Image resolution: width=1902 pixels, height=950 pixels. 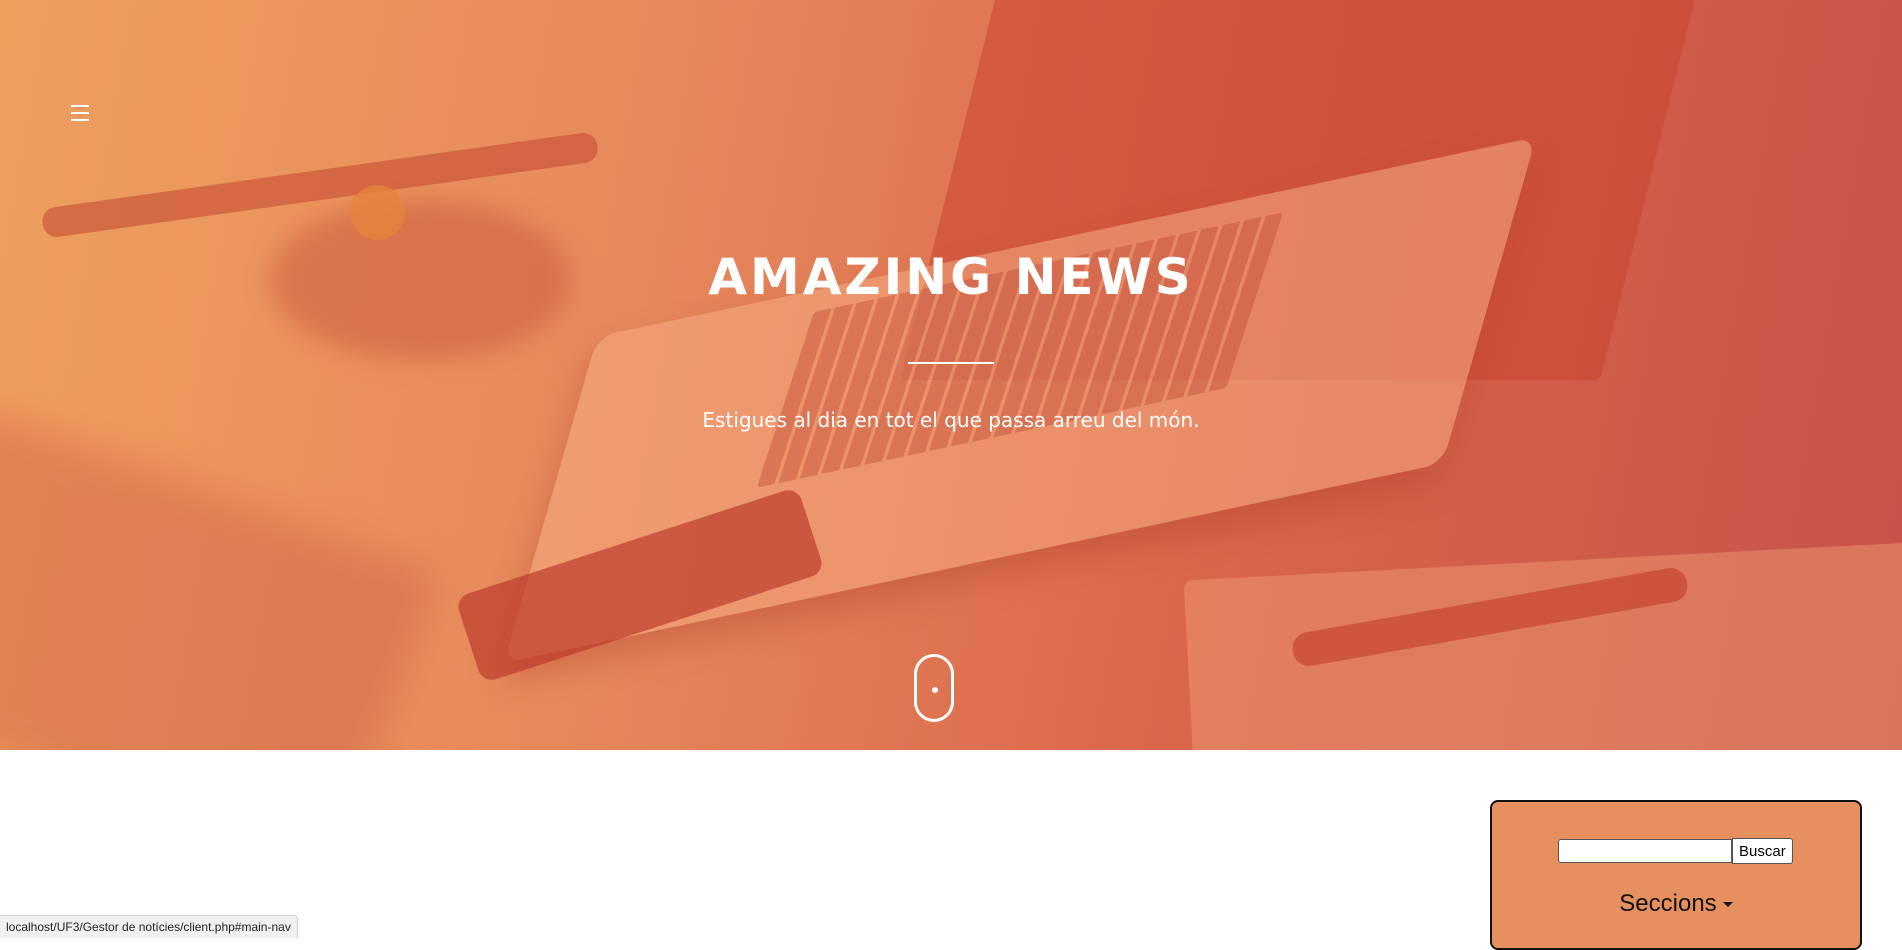 I want to click on search-form: Buscar, so click(x=1675, y=851).